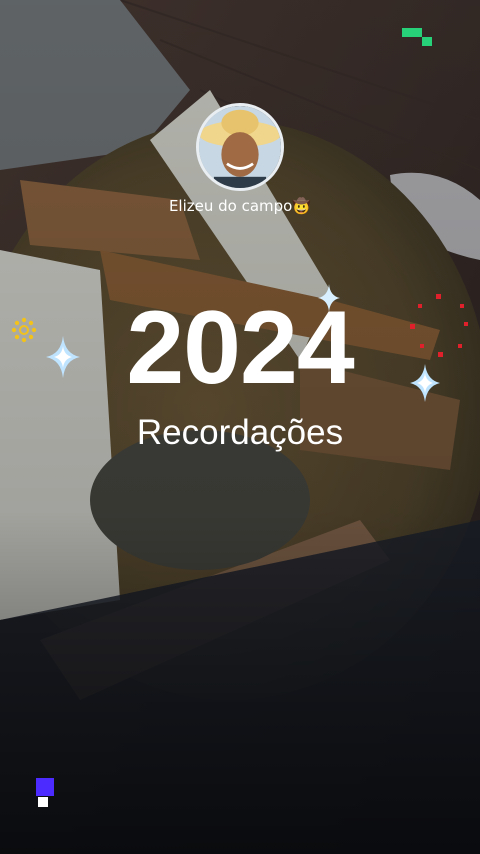 The image size is (480, 854). Describe the element at coordinates (240, 147) in the screenshot. I see `avatar` at that location.